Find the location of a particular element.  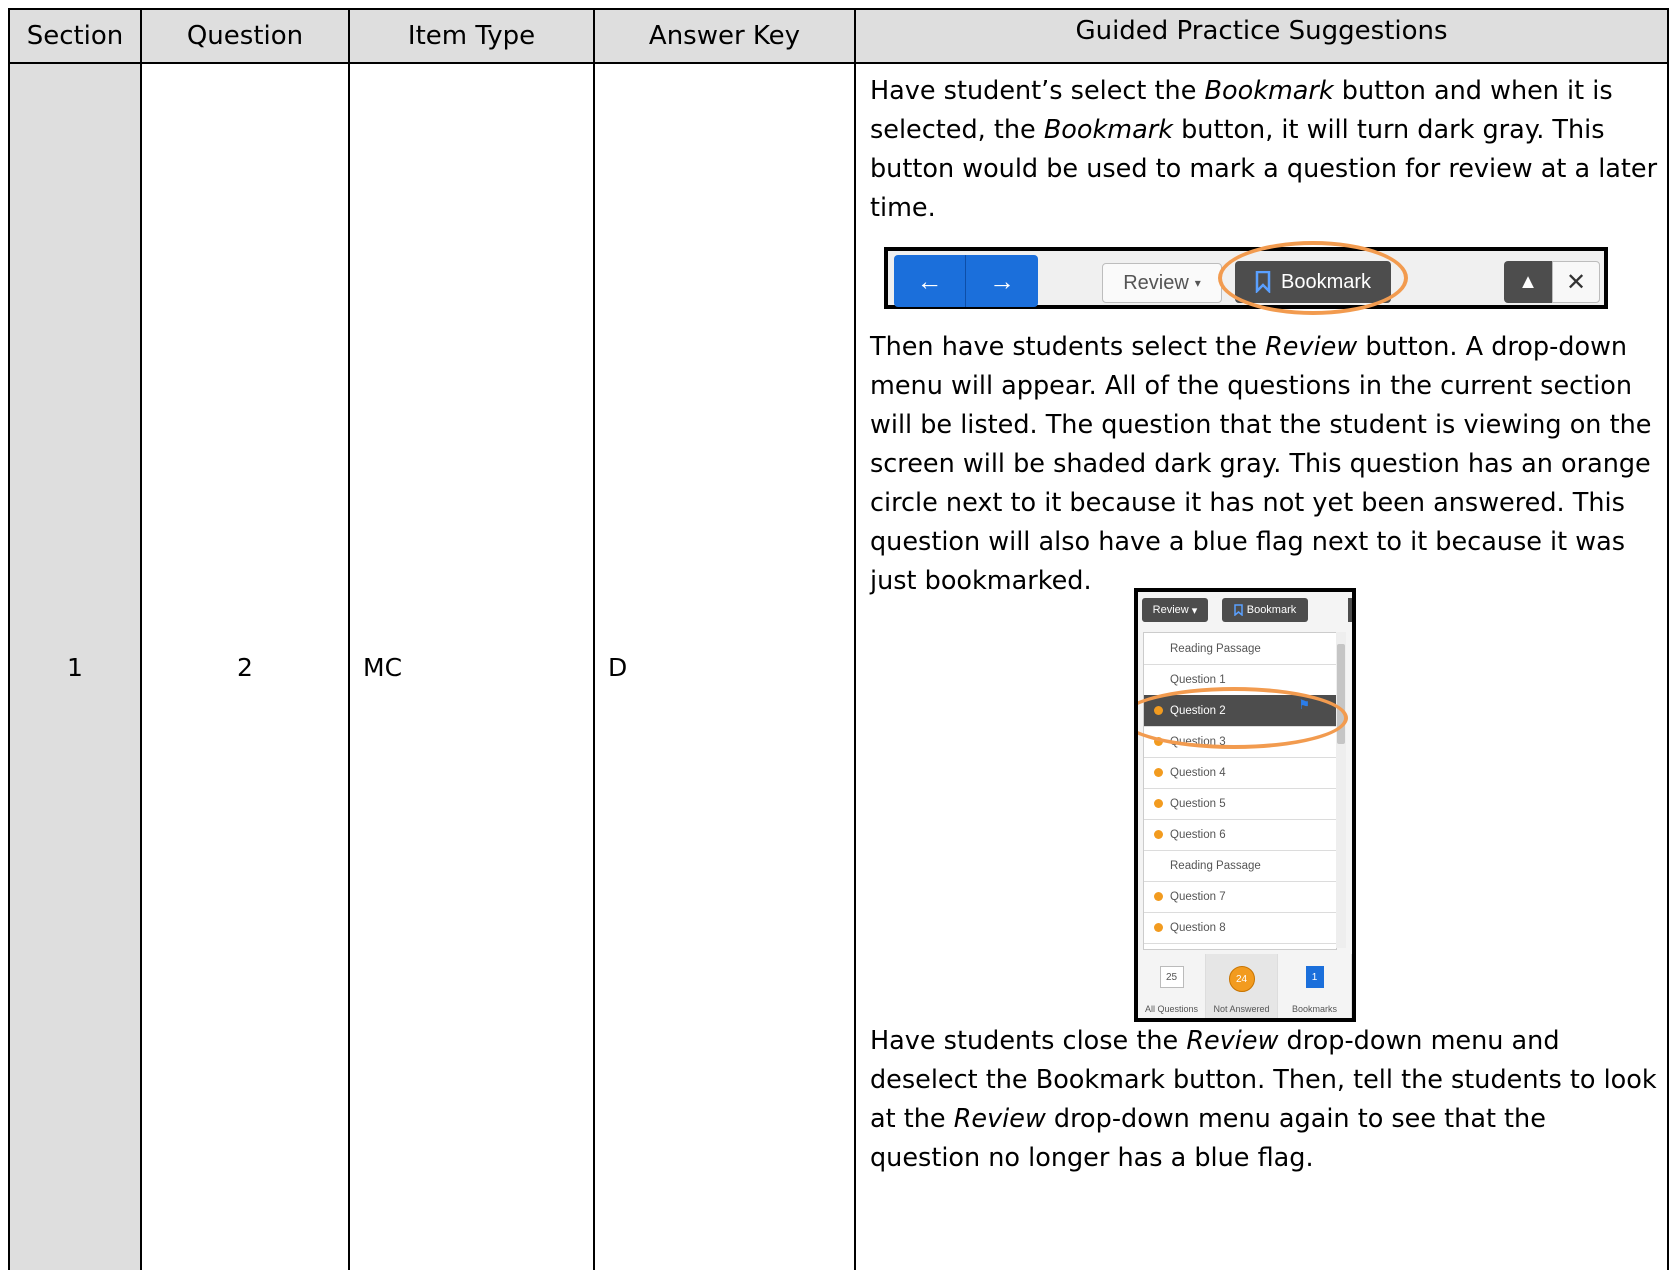

cell-section: 1 is located at coordinates (74, 666).